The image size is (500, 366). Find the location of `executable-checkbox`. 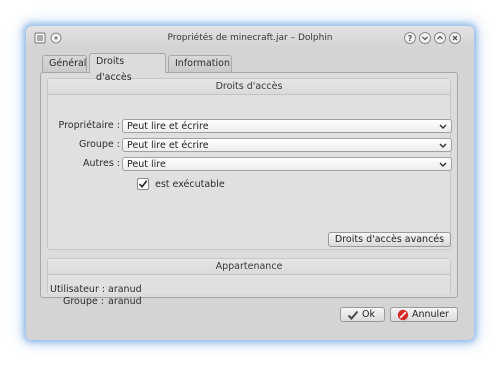

executable-checkbox is located at coordinates (143, 184).